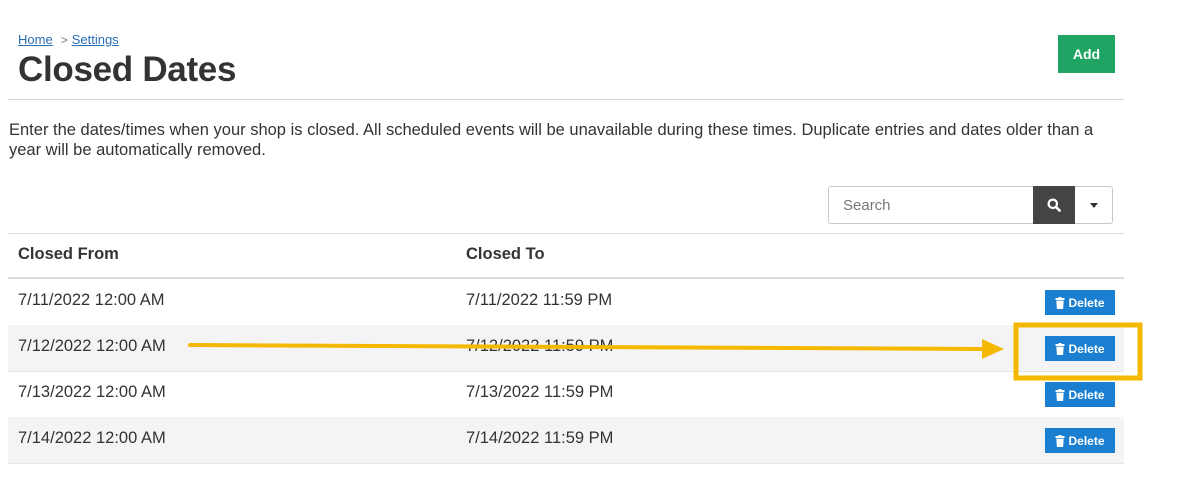 The width and height of the screenshot is (1185, 488). Describe the element at coordinates (92, 392) in the screenshot. I see `closed-from-cell: 7/13/2022 12:00 AM` at that location.